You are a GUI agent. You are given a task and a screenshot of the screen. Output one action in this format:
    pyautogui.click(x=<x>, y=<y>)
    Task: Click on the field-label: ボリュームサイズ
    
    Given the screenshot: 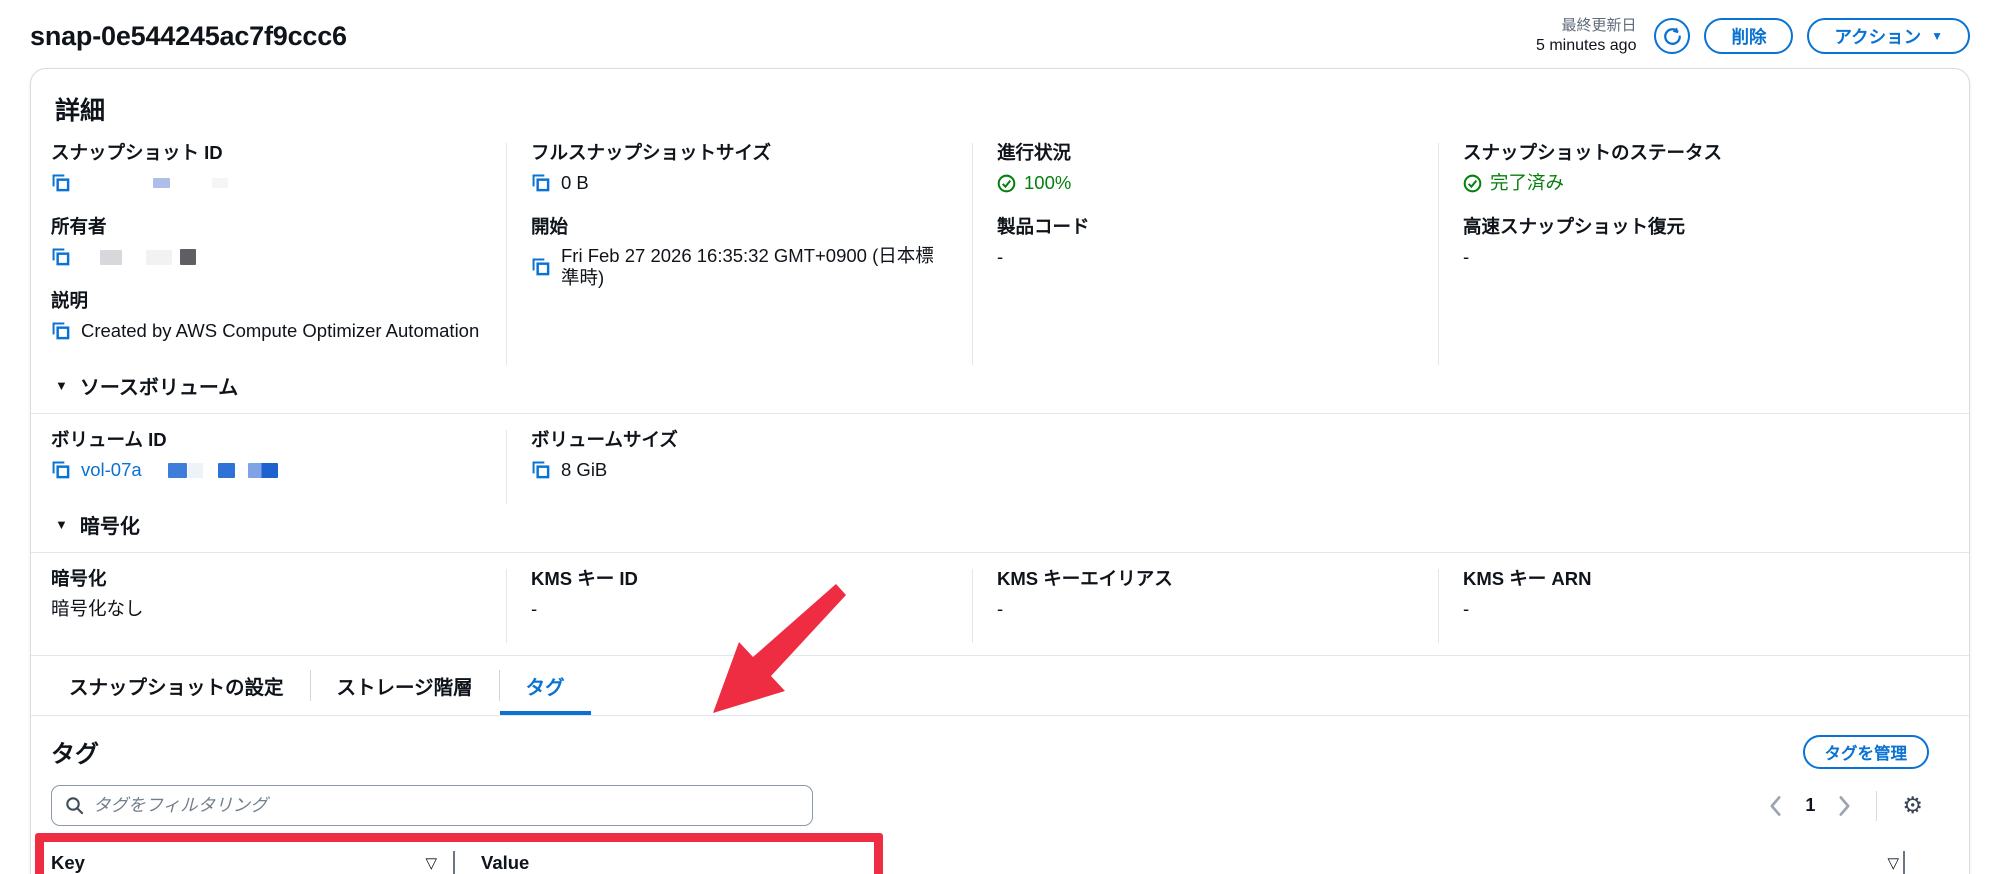 What is the action you would take?
    pyautogui.click(x=604, y=440)
    